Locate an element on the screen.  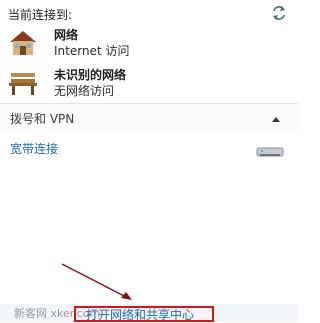
connection-status: 无网络访问 is located at coordinates (84, 91).